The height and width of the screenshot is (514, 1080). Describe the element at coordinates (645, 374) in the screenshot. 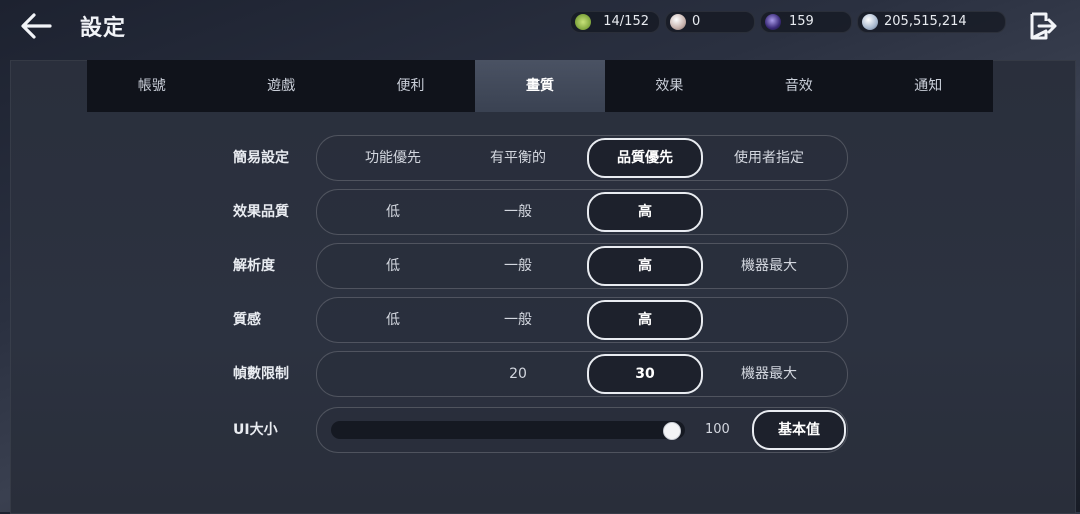

I see `option-30: 30` at that location.